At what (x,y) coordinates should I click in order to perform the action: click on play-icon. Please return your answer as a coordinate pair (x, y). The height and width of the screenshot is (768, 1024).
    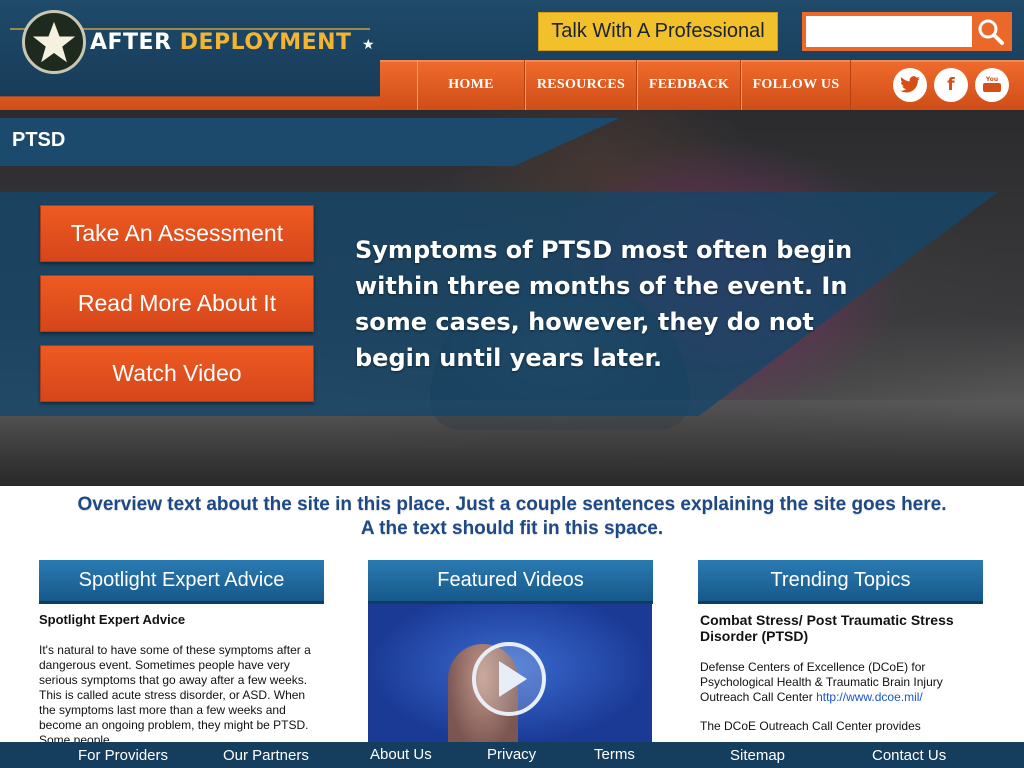
    Looking at the image, I should click on (509, 679).